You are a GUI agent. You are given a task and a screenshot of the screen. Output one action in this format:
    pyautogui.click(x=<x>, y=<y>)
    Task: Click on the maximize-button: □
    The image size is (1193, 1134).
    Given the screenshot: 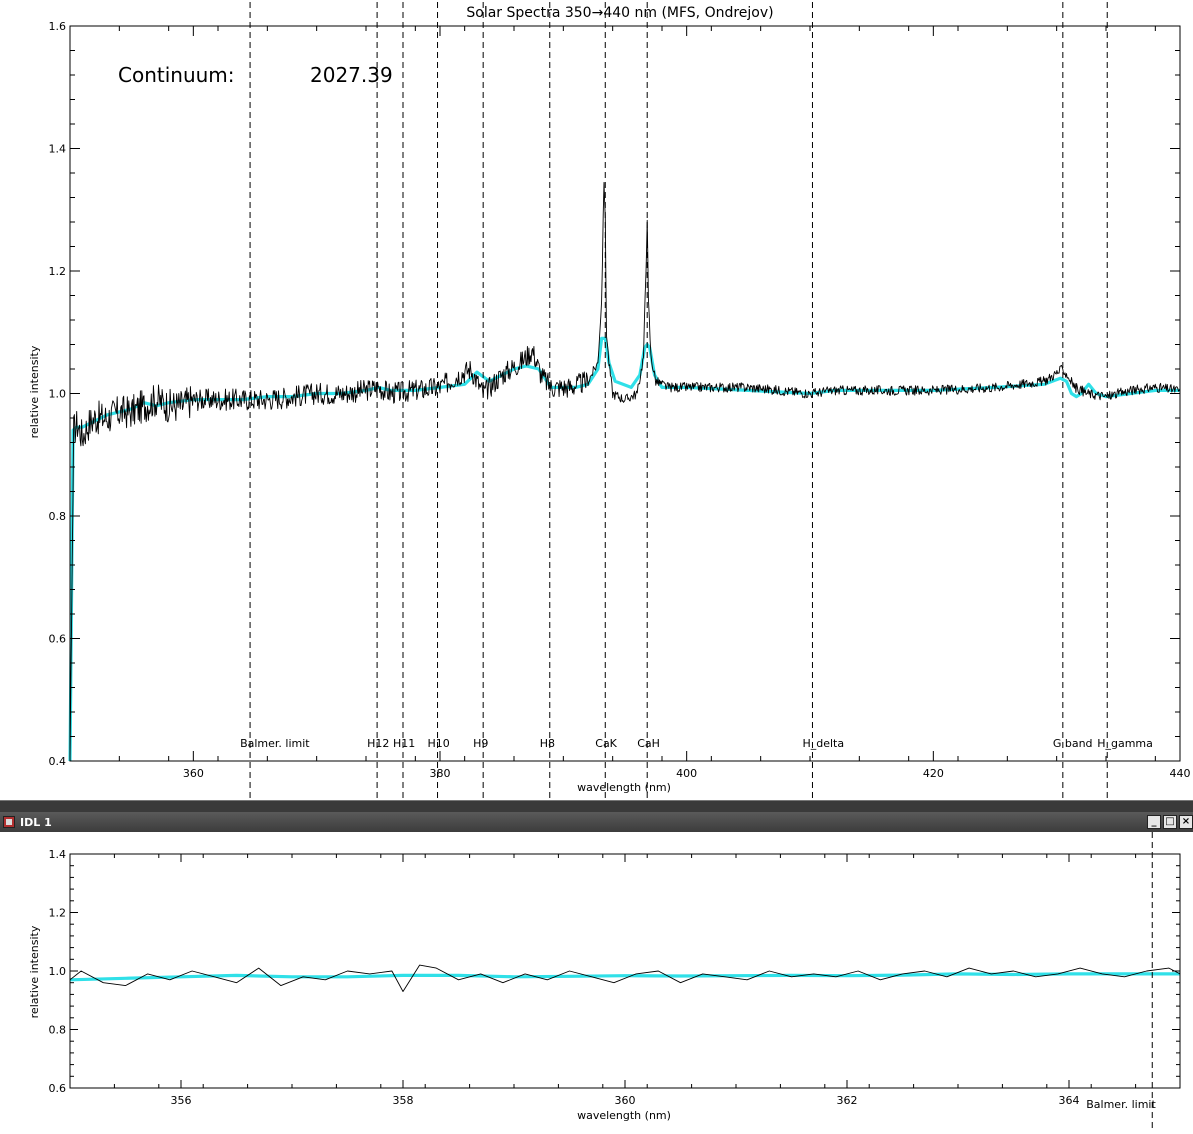 What is the action you would take?
    pyautogui.click(x=1170, y=822)
    